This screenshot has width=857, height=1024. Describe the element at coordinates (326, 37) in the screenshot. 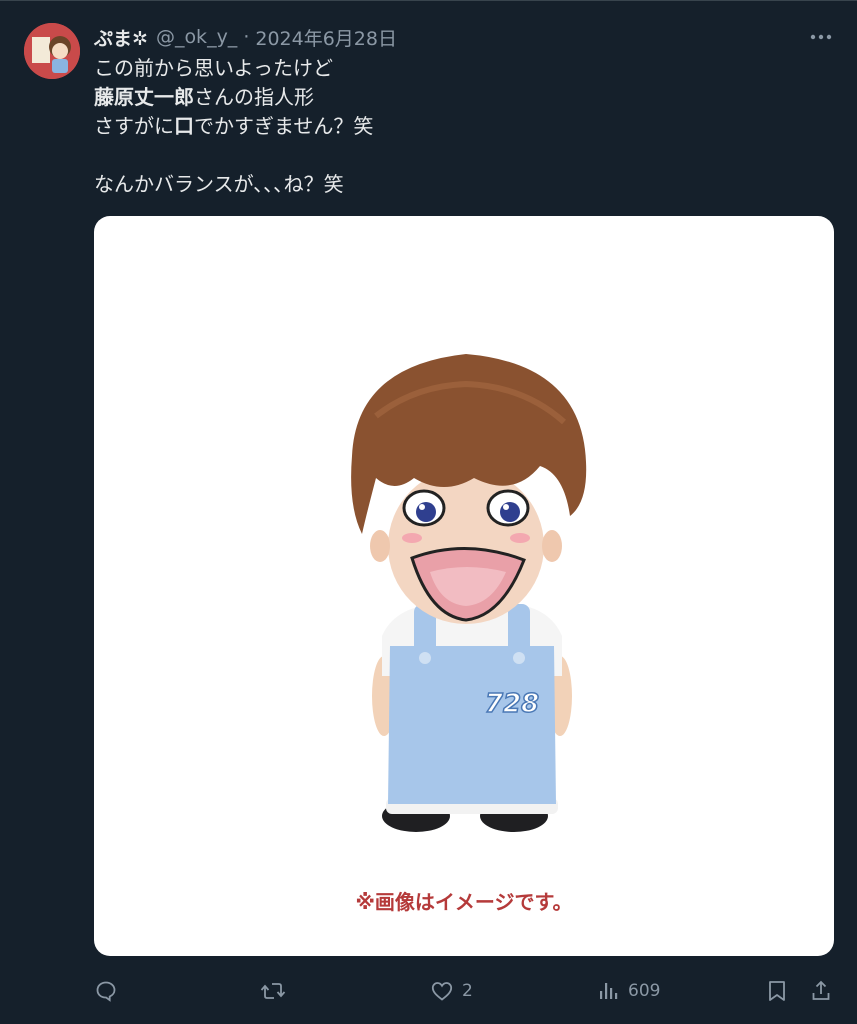

I see `tweet-date: 2024年6月28日` at that location.